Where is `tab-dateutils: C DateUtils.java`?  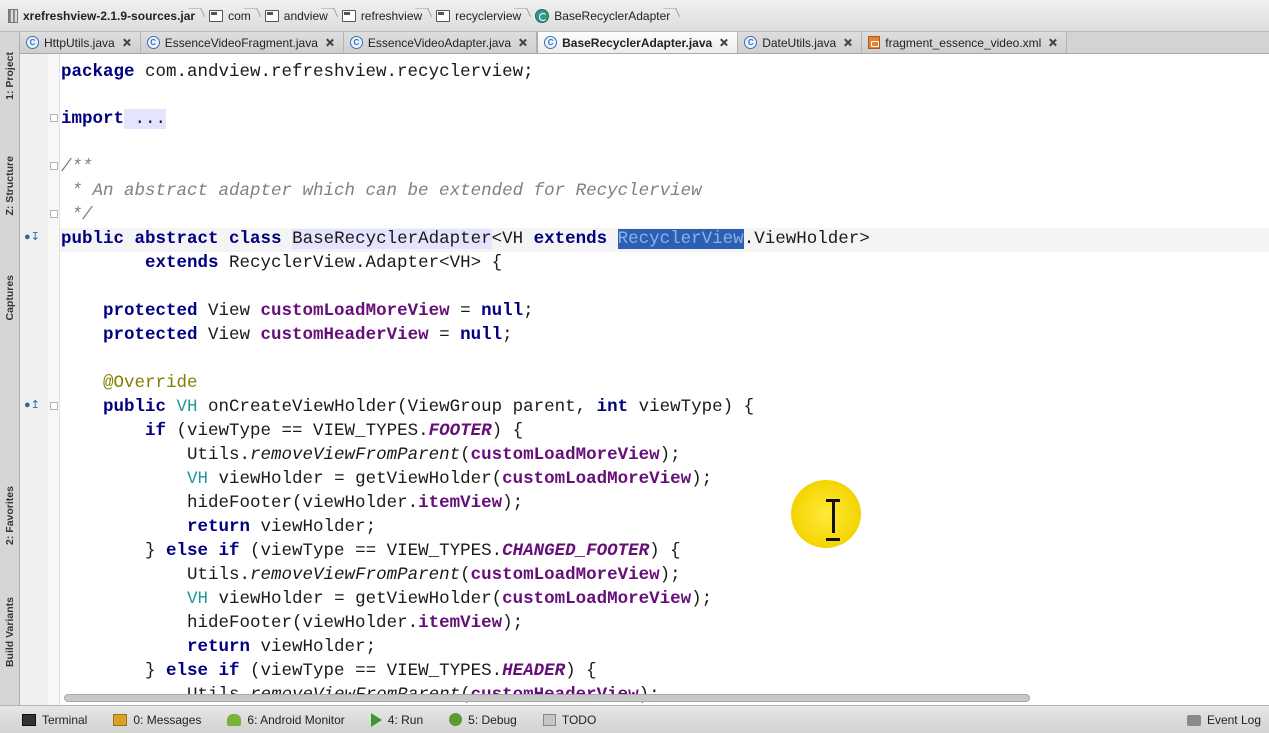 tab-dateutils: C DateUtils.java is located at coordinates (800, 42).